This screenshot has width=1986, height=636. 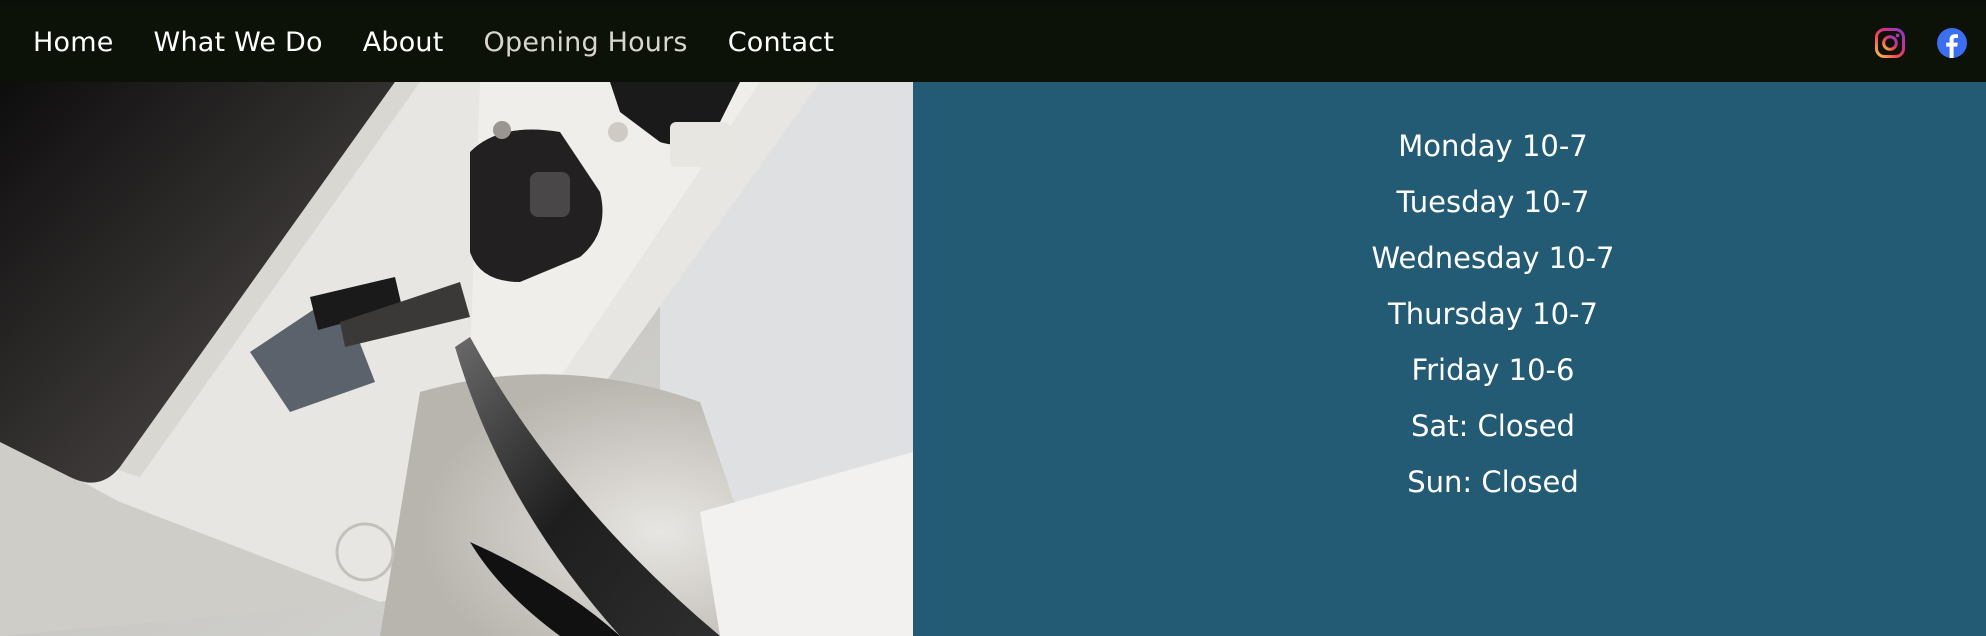 What do you see at coordinates (1493, 314) in the screenshot?
I see `hours-thursday: Thursday 10-7` at bounding box center [1493, 314].